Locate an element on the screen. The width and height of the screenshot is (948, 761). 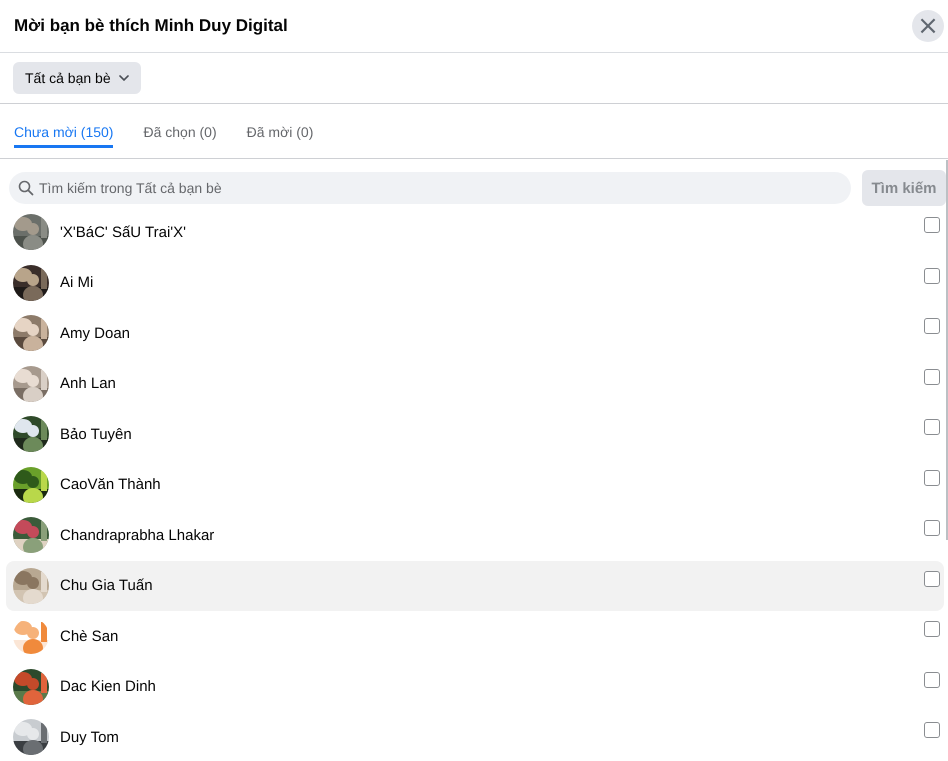
tab: Đã chọn (0) is located at coordinates (180, 131).